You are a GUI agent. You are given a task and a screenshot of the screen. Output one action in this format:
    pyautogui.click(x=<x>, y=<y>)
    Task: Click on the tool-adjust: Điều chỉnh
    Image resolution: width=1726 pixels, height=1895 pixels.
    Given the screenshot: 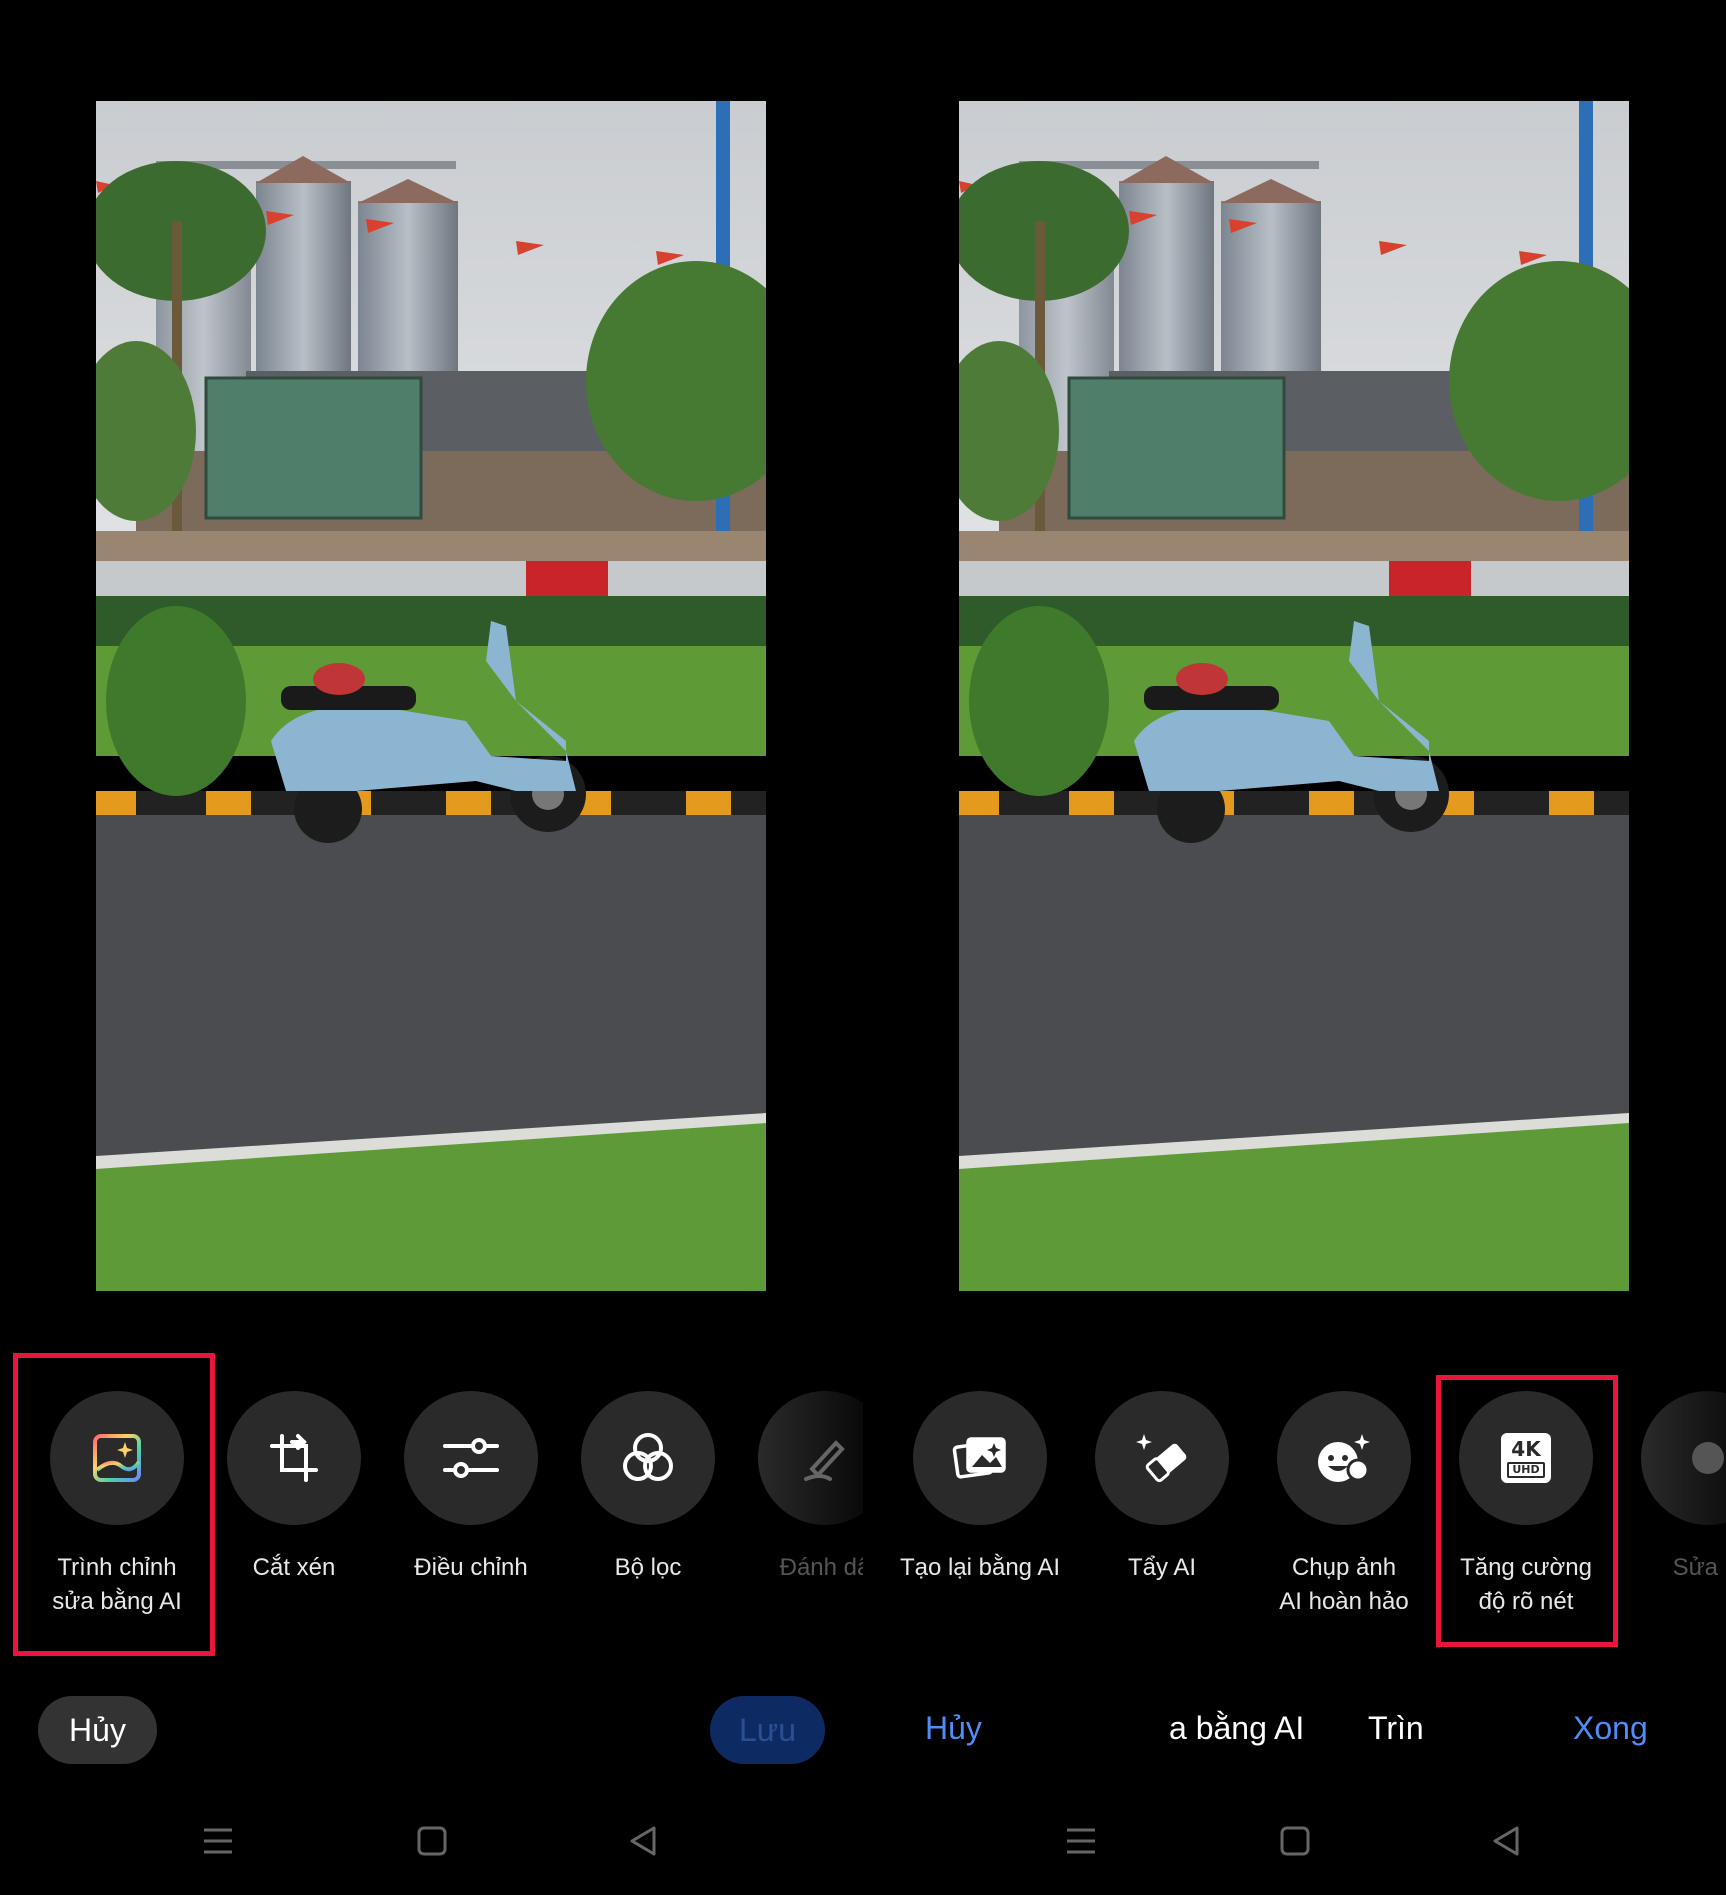 What is the action you would take?
    pyautogui.click(x=471, y=1488)
    